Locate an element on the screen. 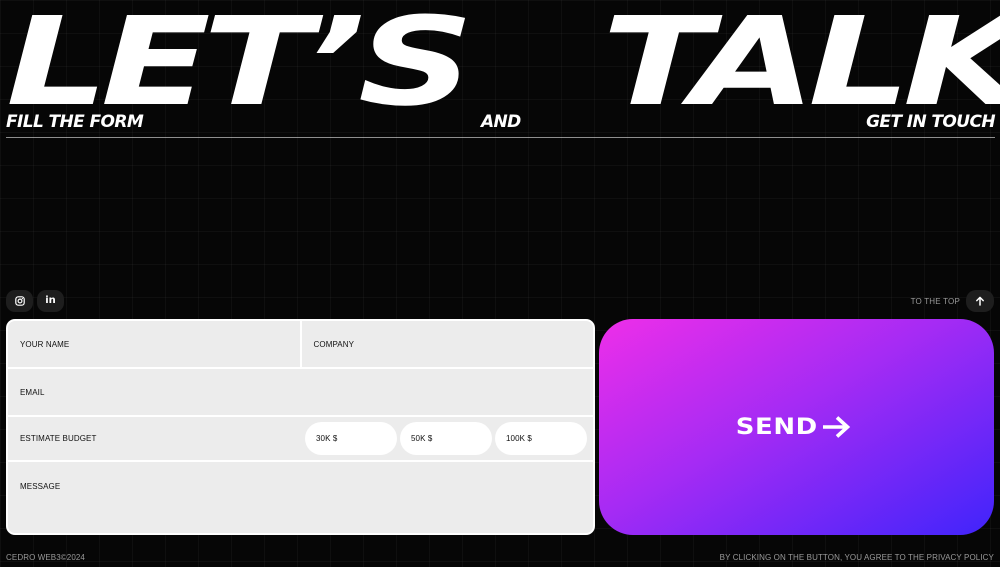 This screenshot has width=1000, height=567. send-button-label: SEND is located at coordinates (776, 427).